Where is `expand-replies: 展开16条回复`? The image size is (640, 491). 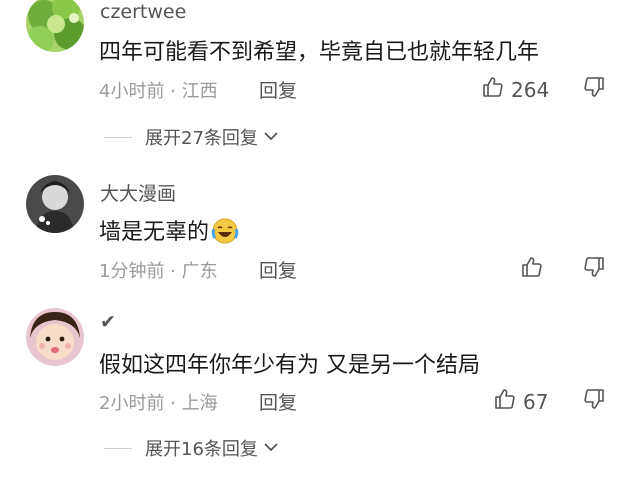
expand-replies: 展开16条回复 is located at coordinates (192, 448).